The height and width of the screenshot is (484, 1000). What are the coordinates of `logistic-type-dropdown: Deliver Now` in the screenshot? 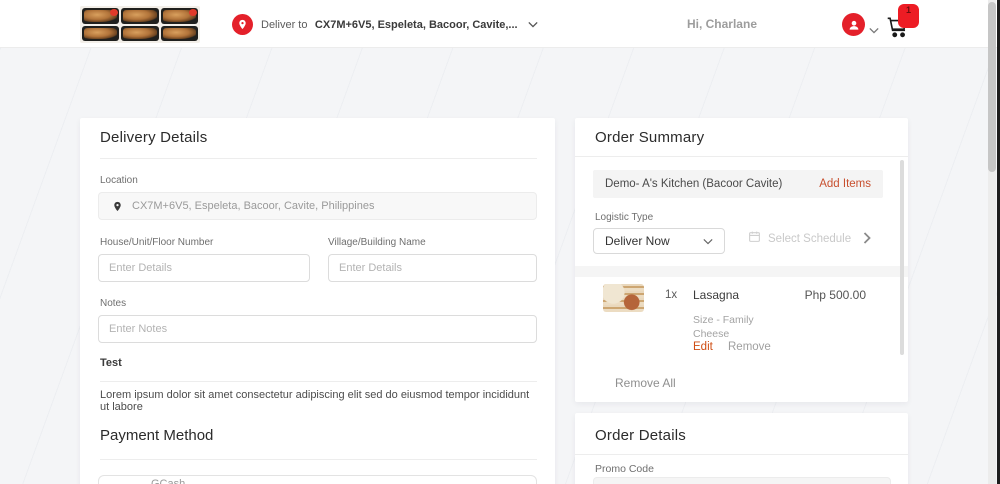 It's located at (659, 241).